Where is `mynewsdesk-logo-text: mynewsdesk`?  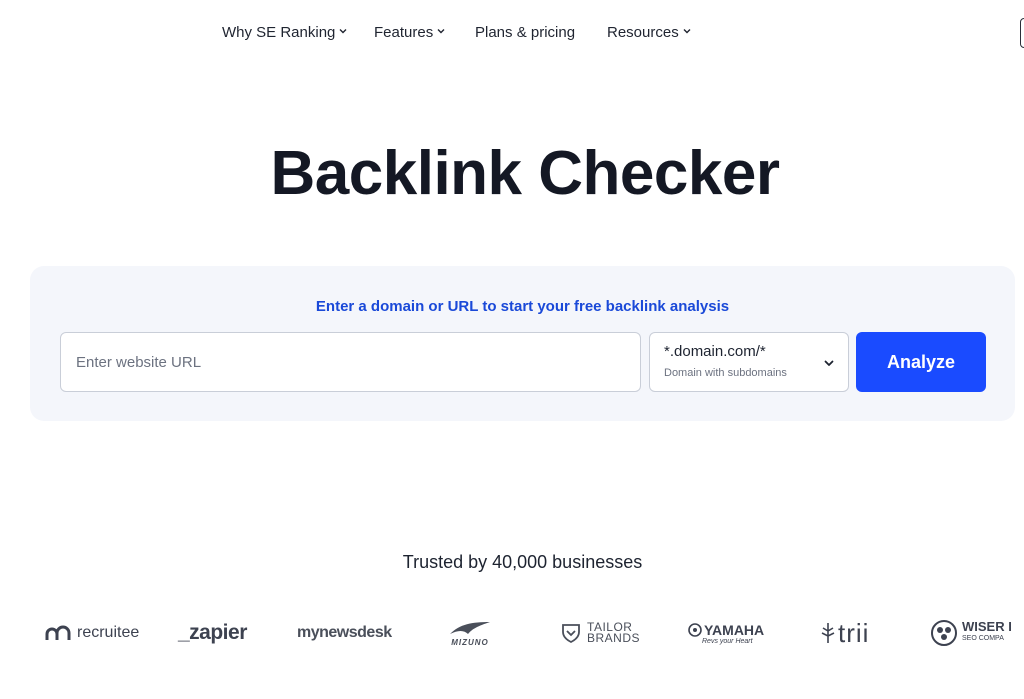
mynewsdesk-logo-text: mynewsdesk is located at coordinates (344, 632).